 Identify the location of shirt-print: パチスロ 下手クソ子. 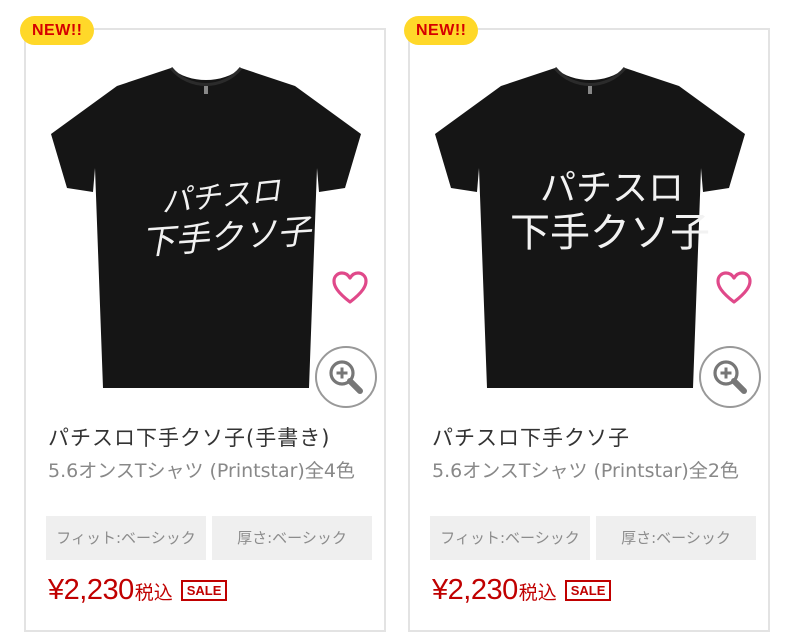
(610, 212).